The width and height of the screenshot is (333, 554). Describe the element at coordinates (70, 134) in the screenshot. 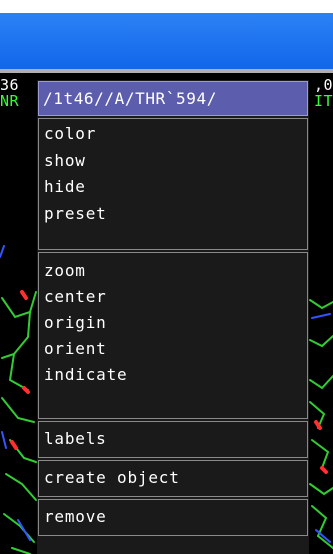

I see `menu-item-color: color` at that location.